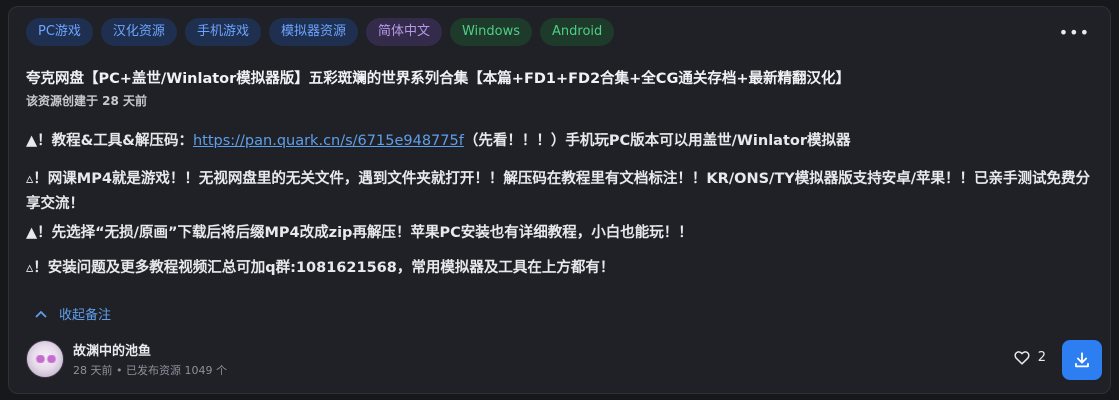 The image size is (1119, 400). I want to click on note-line-1-suffix: （先看！！！）手机玩PC版本可以用盖世/Winlator模拟器, so click(657, 141).